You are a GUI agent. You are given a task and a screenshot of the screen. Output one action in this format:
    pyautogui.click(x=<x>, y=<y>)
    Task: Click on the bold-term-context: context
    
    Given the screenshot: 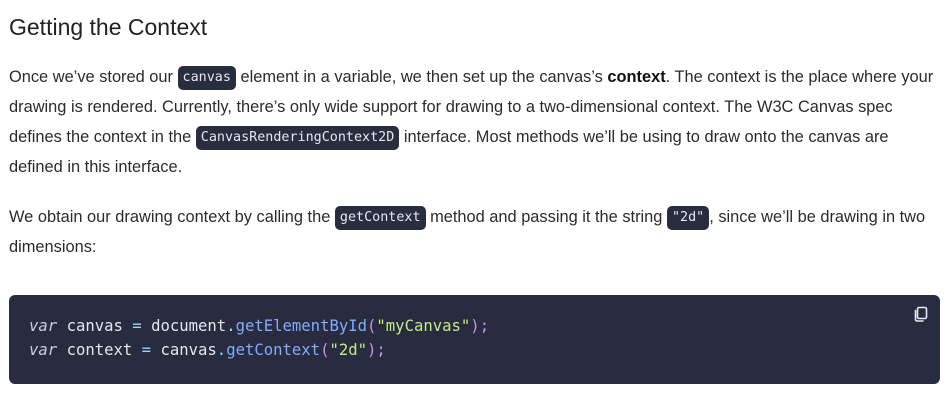 What is the action you would take?
    pyautogui.click(x=636, y=77)
    